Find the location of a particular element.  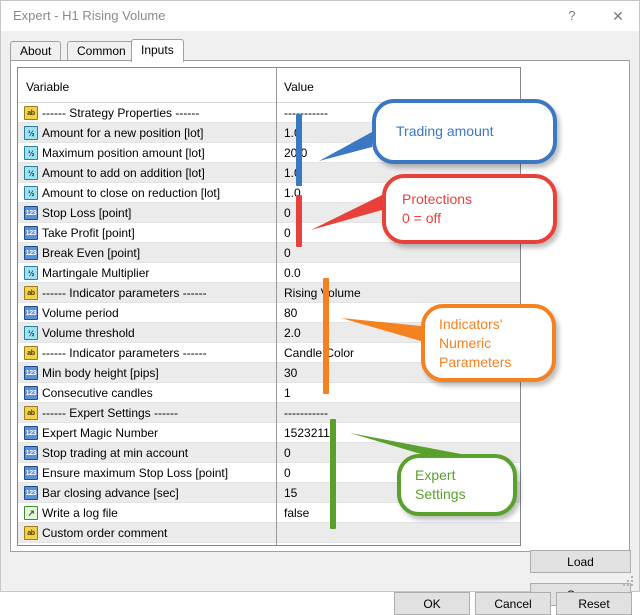

marker-bar-trading-amount is located at coordinates (299, 150).